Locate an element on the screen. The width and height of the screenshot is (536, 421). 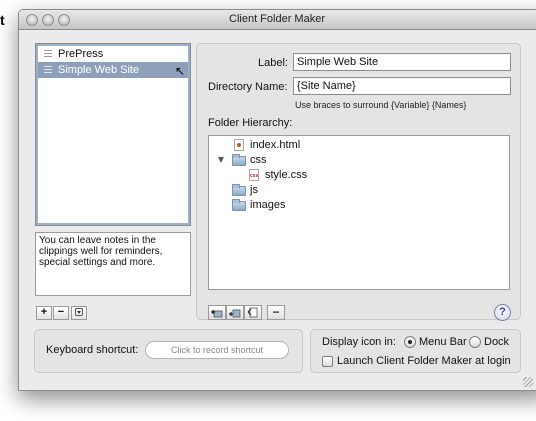
file-action-icon is located at coordinates (252, 312).